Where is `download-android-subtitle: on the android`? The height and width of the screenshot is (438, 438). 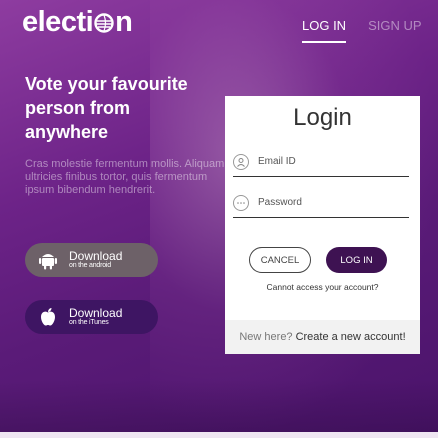 download-android-subtitle: on the android is located at coordinates (90, 265).